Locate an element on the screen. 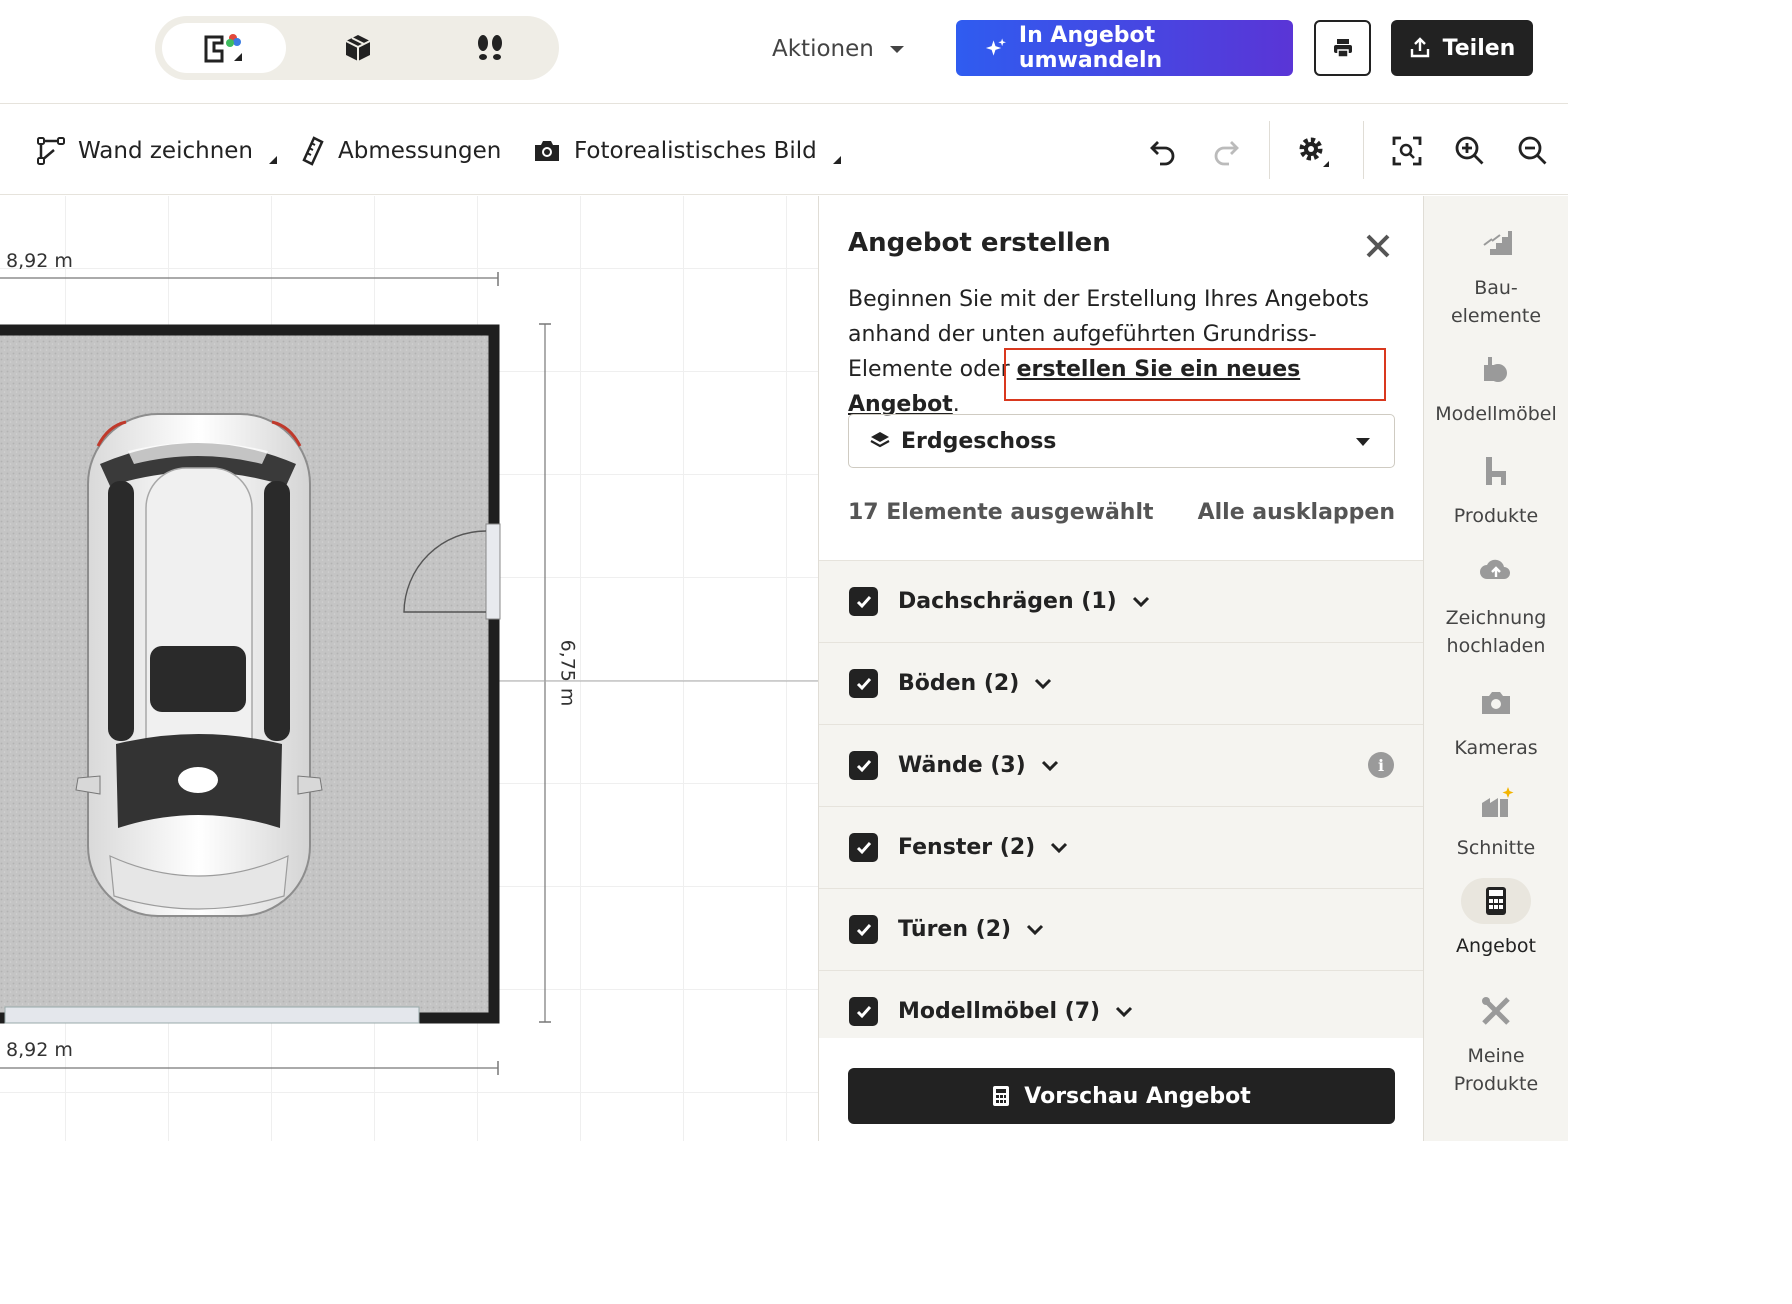  fit-view-button is located at coordinates (1407, 151).